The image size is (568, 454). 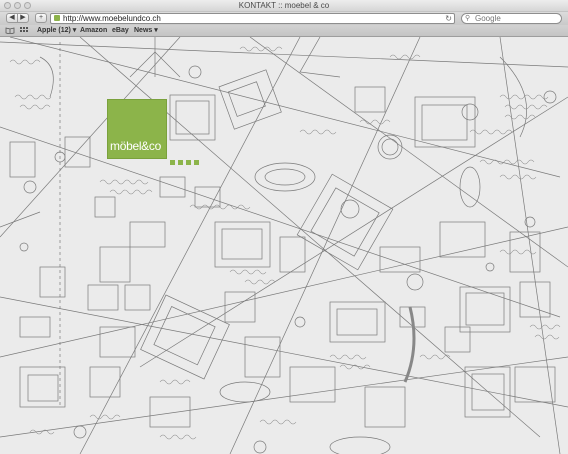 I want to click on forward-arrow-icon: ▶, so click(x=23, y=17).